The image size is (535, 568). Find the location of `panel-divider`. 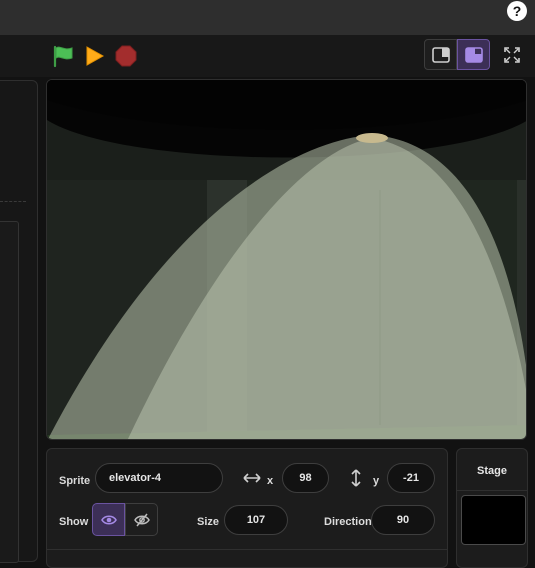

panel-divider is located at coordinates (13, 201).